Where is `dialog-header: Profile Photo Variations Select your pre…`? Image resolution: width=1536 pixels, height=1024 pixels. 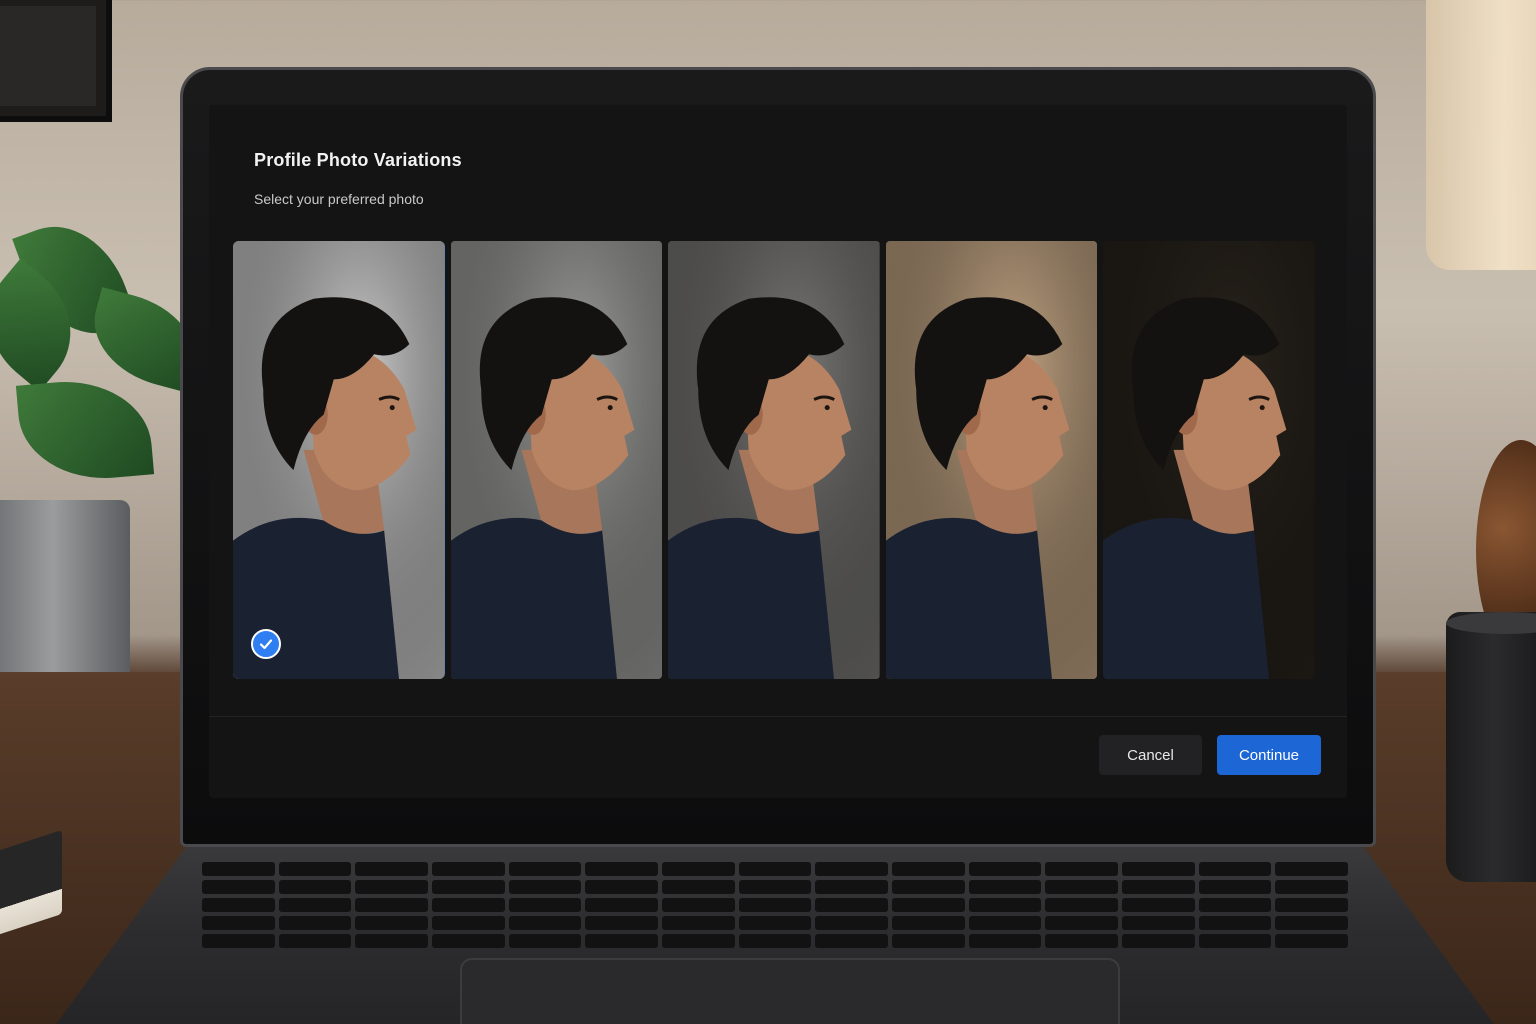
dialog-header: Profile Photo Variations Select your pre… is located at coordinates (358, 178).